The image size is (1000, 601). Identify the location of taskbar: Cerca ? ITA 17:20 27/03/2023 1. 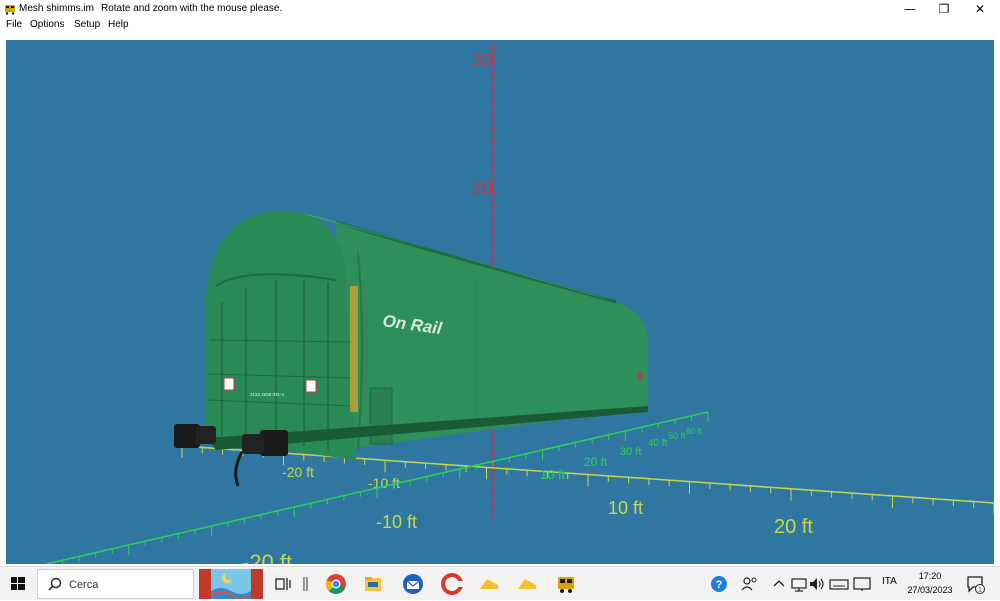
(500, 583).